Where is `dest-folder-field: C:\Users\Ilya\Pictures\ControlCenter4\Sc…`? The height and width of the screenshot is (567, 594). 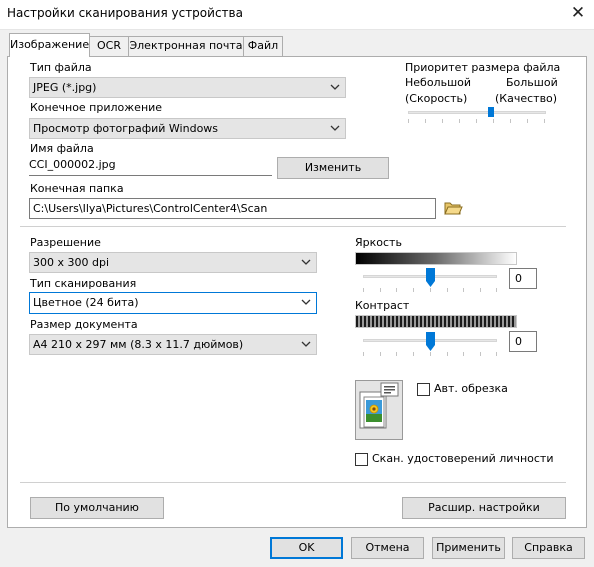 dest-folder-field: C:\Users\Ilya\Pictures\ControlCenter4\Sc… is located at coordinates (232, 208).